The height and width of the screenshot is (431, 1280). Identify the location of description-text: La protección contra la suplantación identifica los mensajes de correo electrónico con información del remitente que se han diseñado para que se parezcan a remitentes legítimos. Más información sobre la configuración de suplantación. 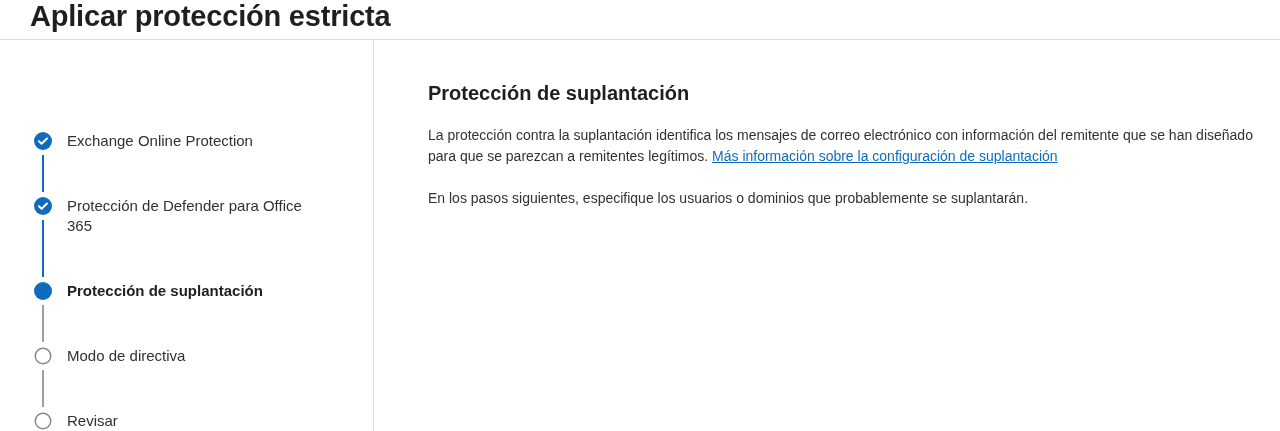
(841, 146).